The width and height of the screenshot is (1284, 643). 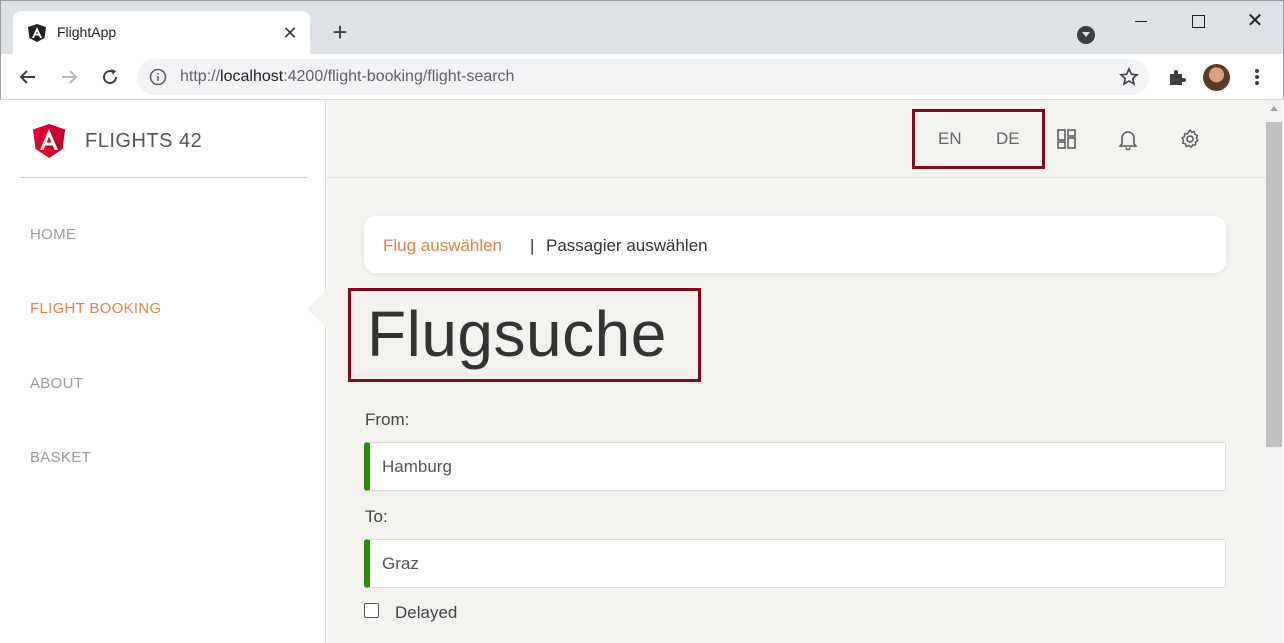 I want to click on to-input, so click(x=797, y=563).